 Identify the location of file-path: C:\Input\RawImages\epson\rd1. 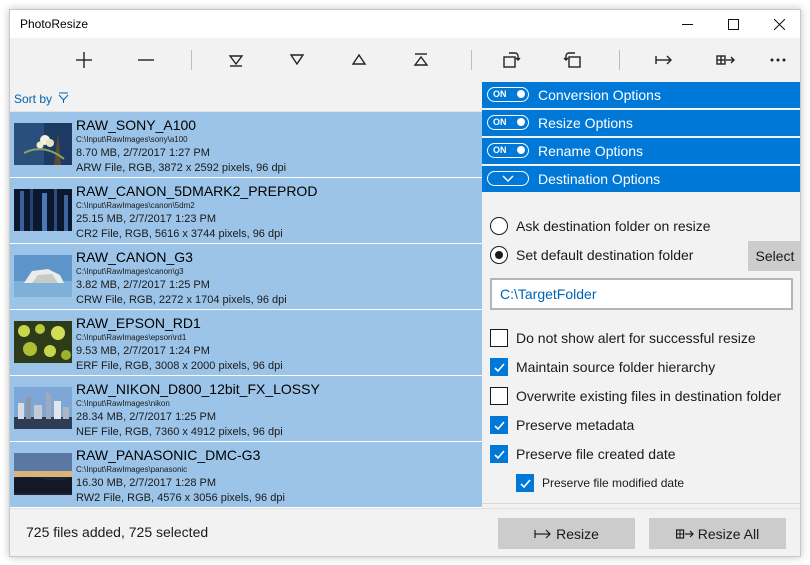
(131, 337).